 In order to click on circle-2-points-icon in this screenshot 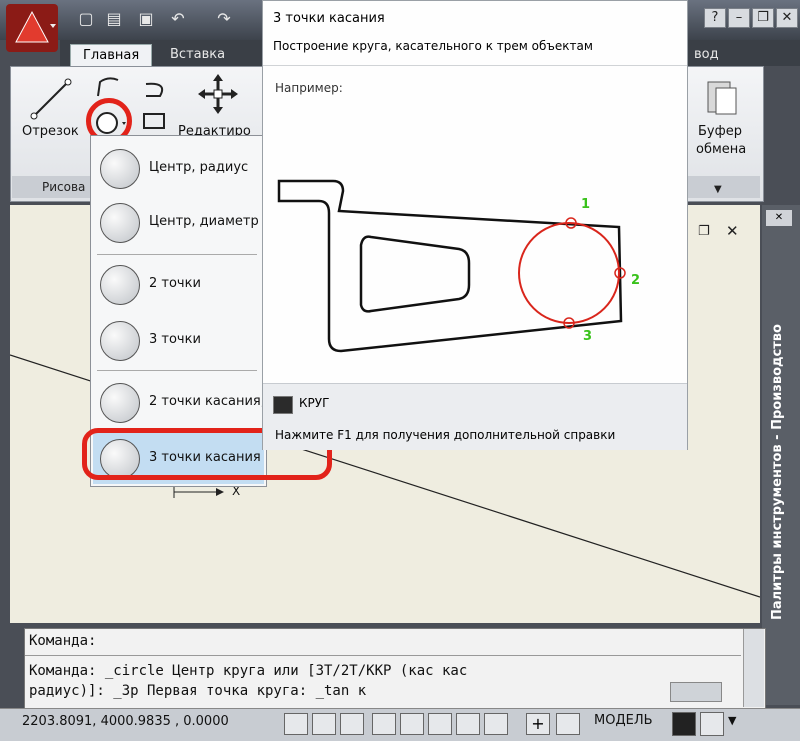, I will do `click(120, 285)`.